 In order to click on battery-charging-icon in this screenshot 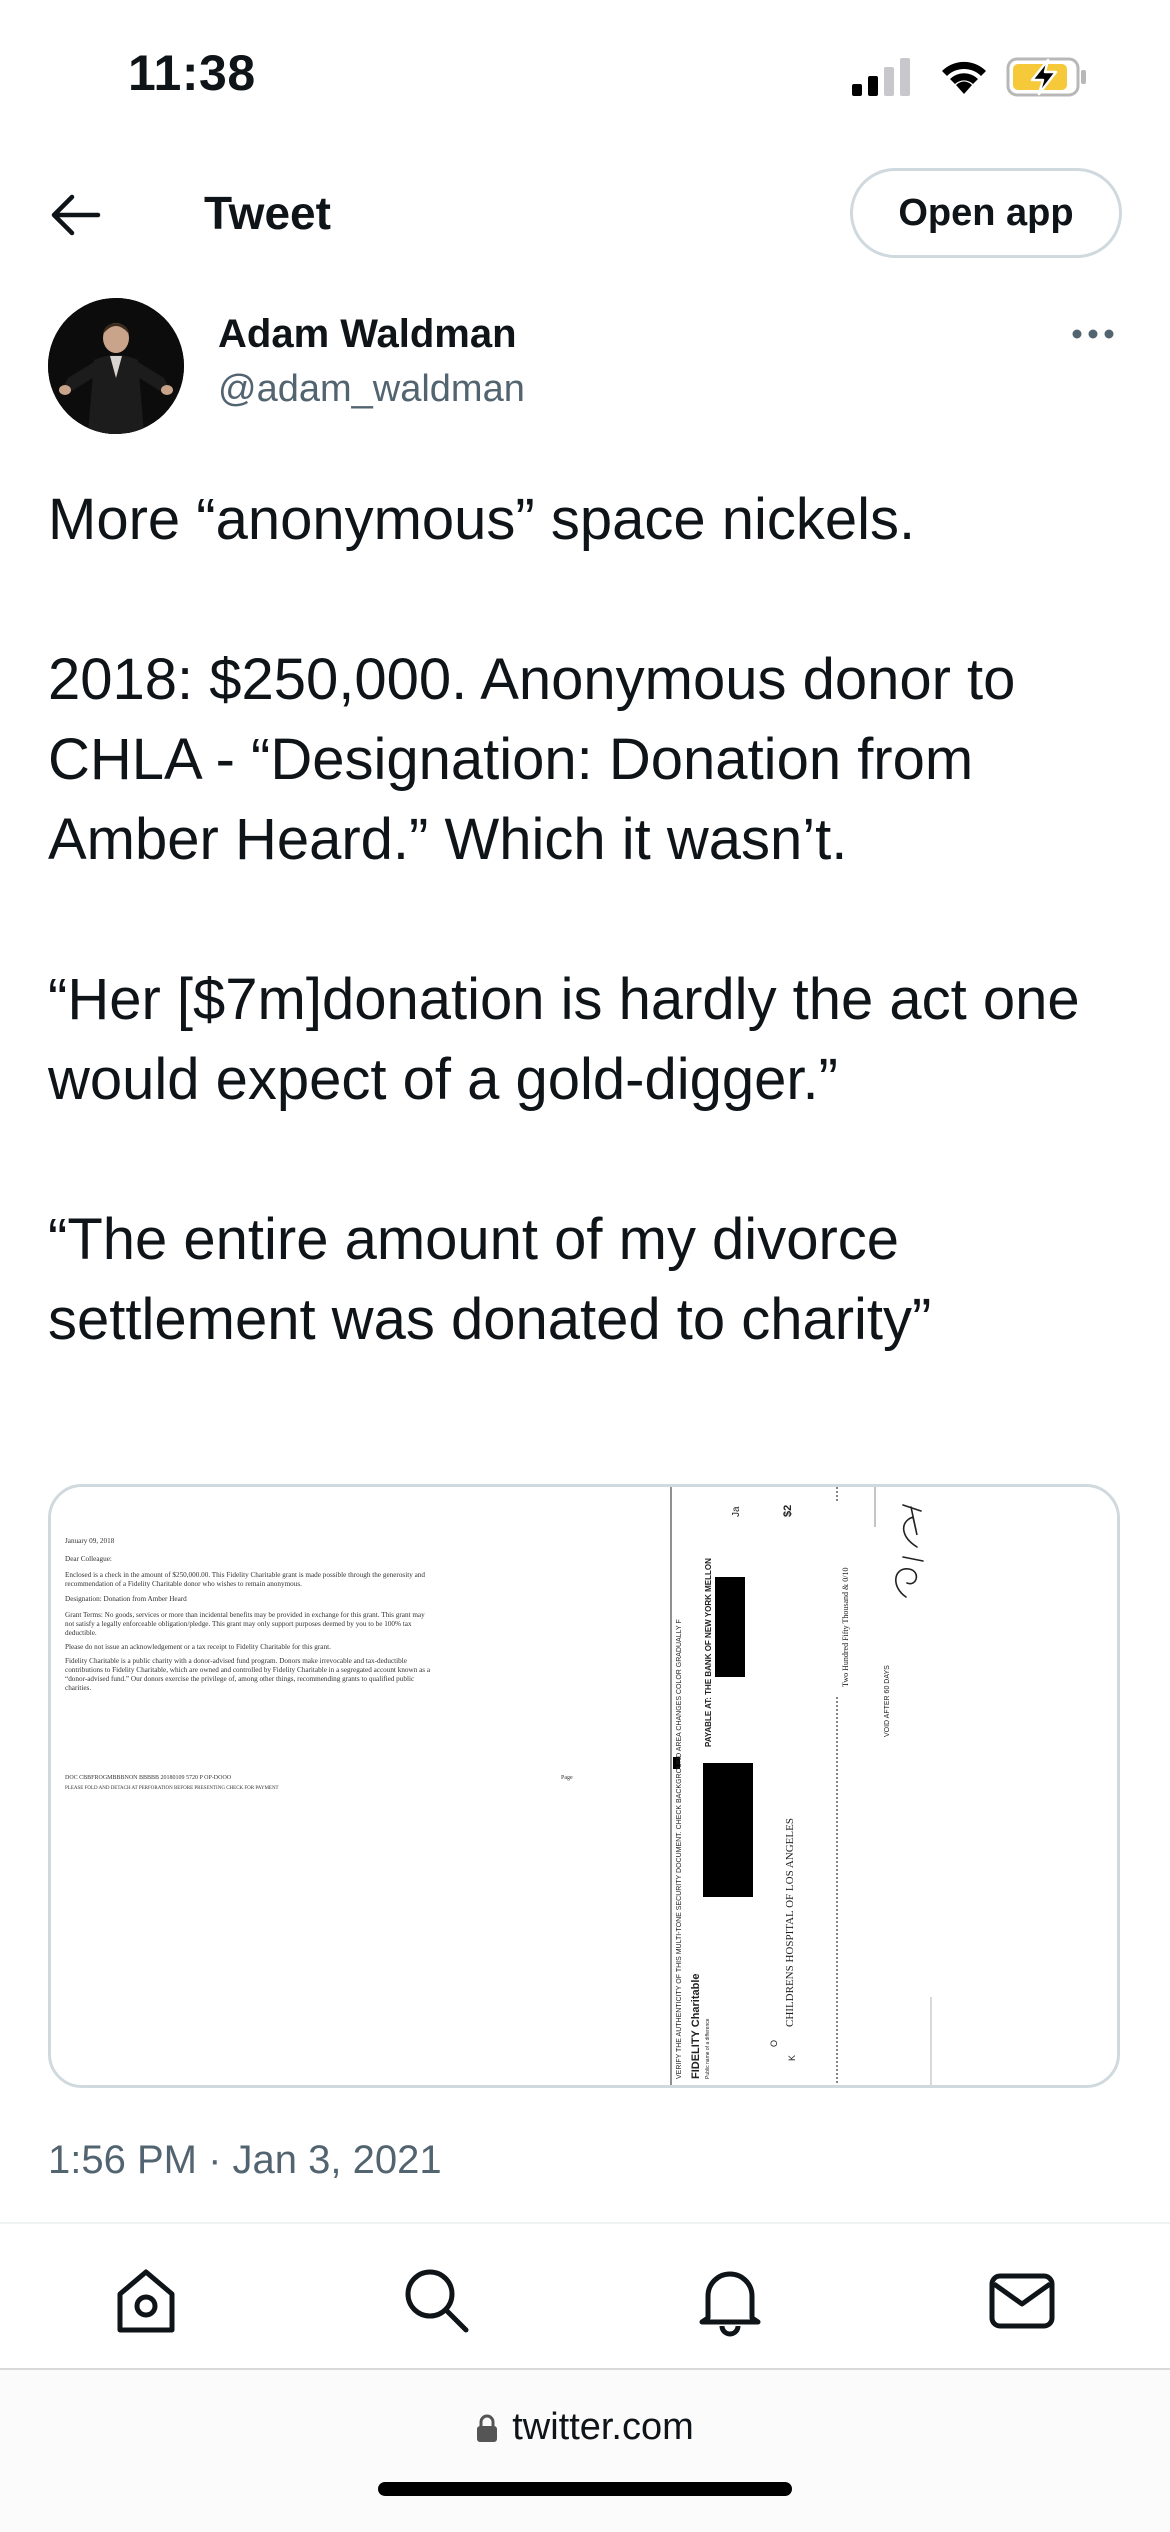, I will do `click(1046, 77)`.